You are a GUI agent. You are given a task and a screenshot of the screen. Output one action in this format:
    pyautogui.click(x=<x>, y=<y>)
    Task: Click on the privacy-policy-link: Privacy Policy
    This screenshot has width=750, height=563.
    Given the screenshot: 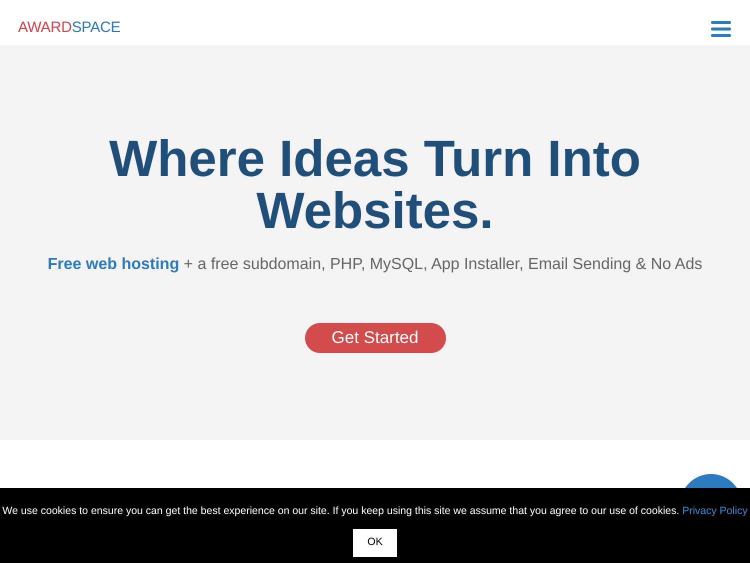 What is the action you would take?
    pyautogui.click(x=715, y=511)
    